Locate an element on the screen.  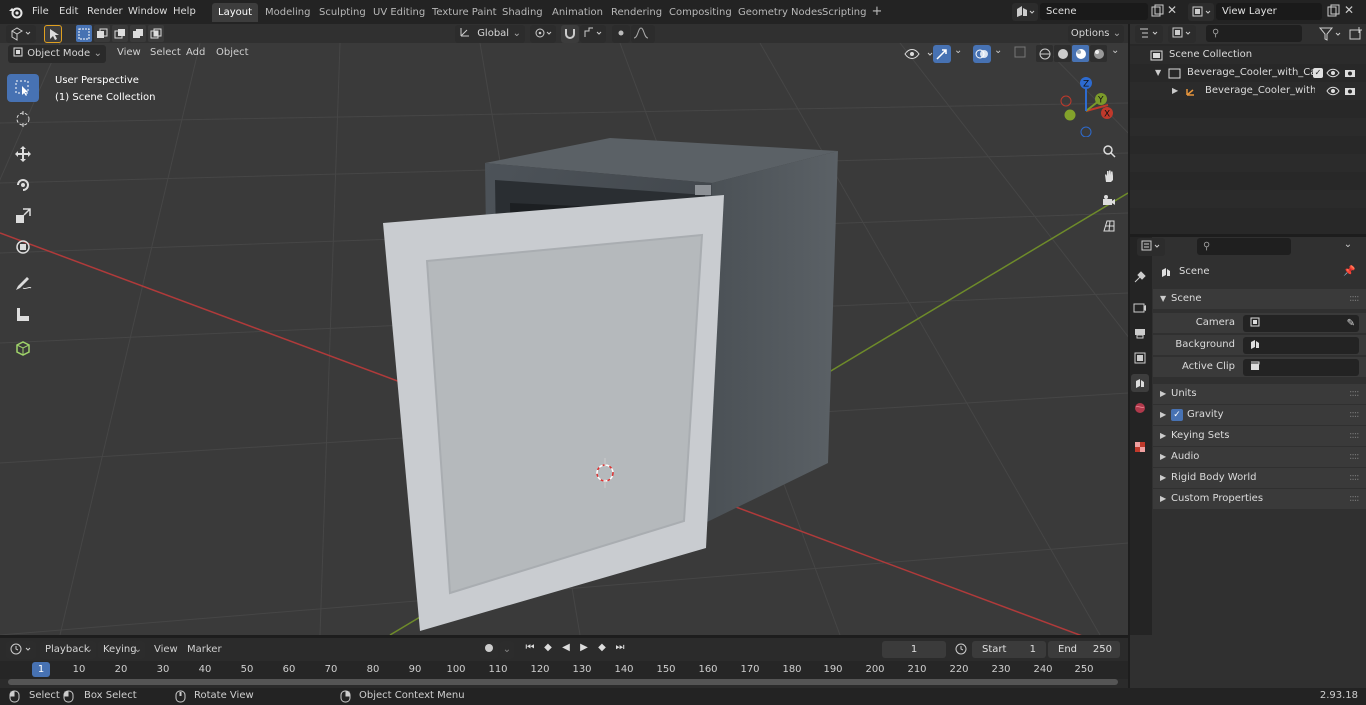
world-tab-icon is located at coordinates (1140, 408).